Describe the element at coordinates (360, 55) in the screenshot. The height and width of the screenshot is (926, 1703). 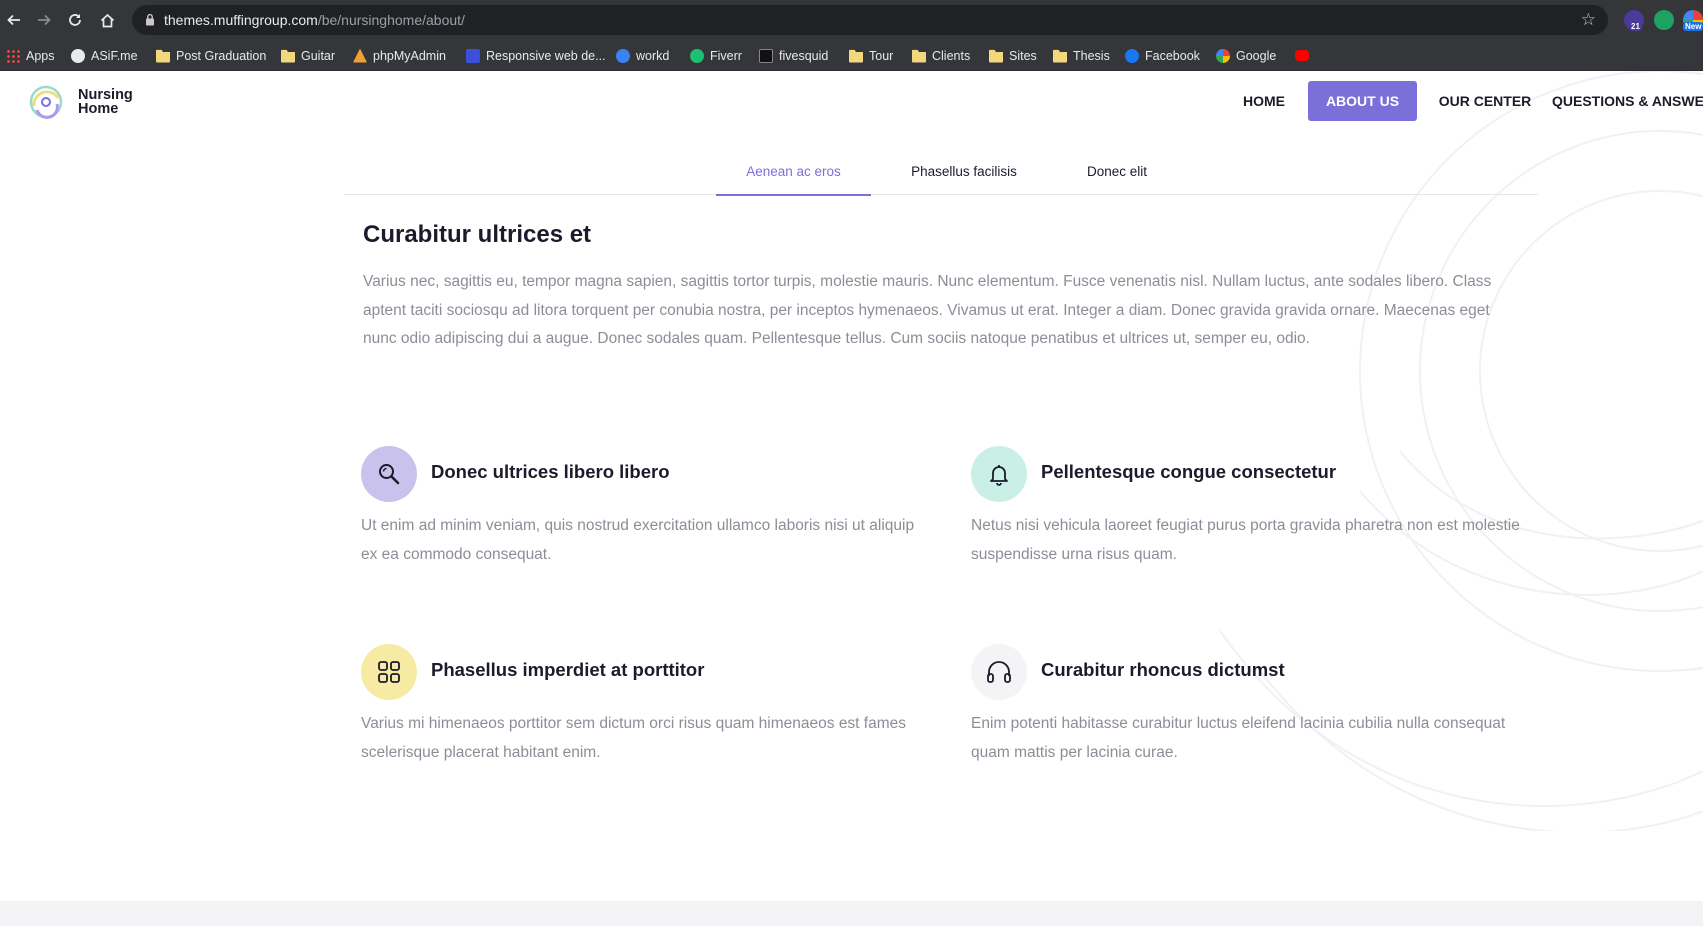
I see `phpmyadmin-icon` at that location.